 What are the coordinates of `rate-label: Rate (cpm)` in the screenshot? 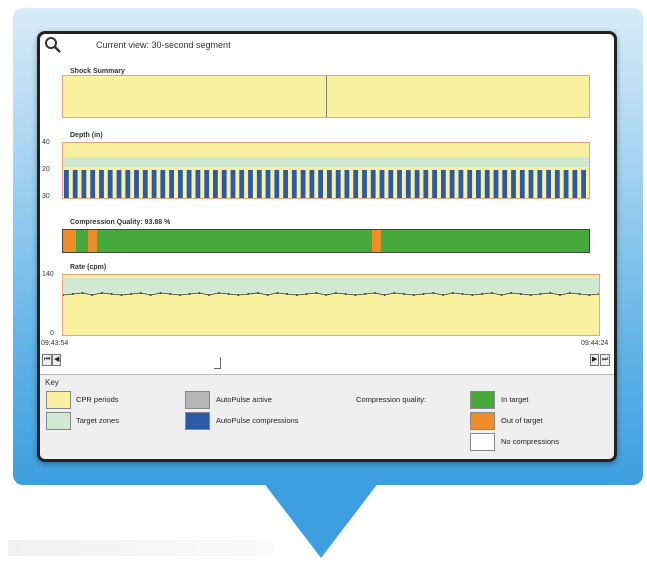 It's located at (88, 267).